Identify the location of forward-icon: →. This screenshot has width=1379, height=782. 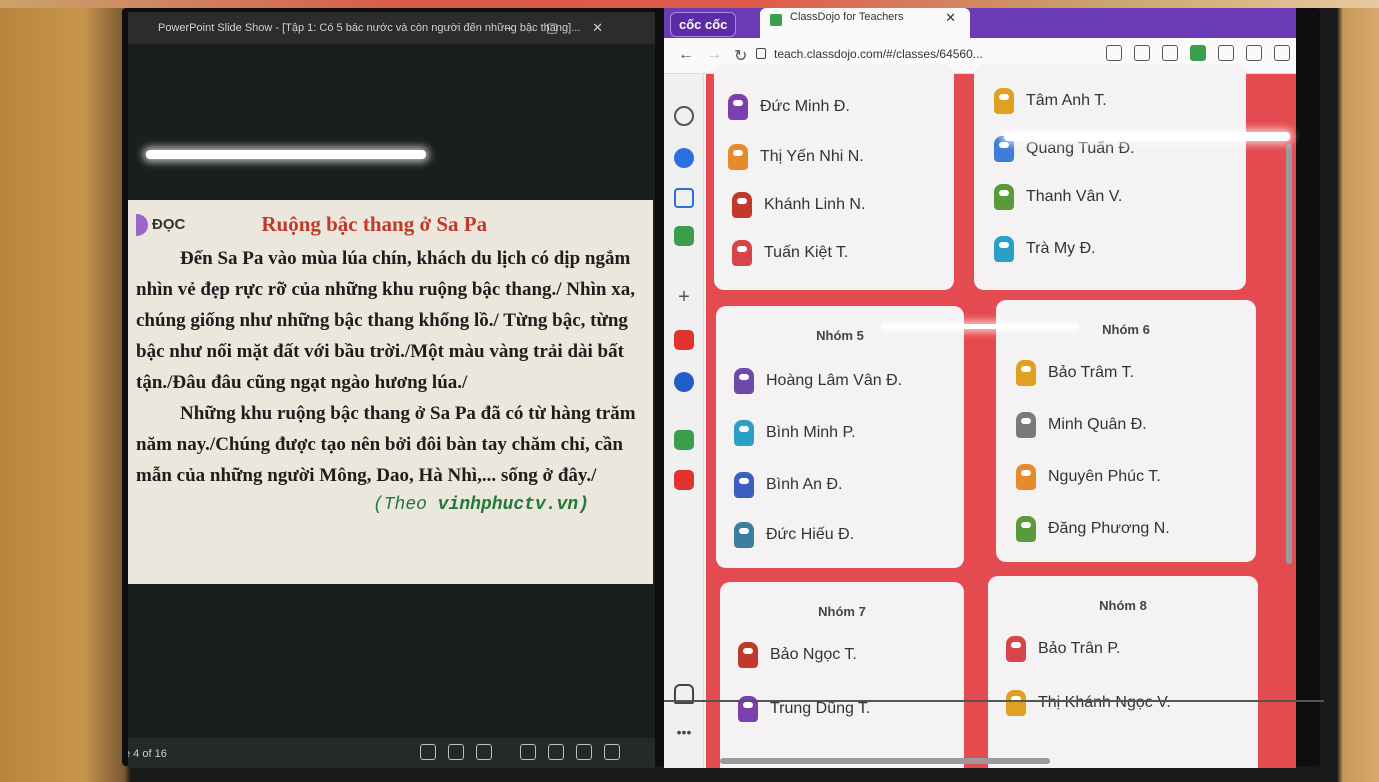
(714, 55).